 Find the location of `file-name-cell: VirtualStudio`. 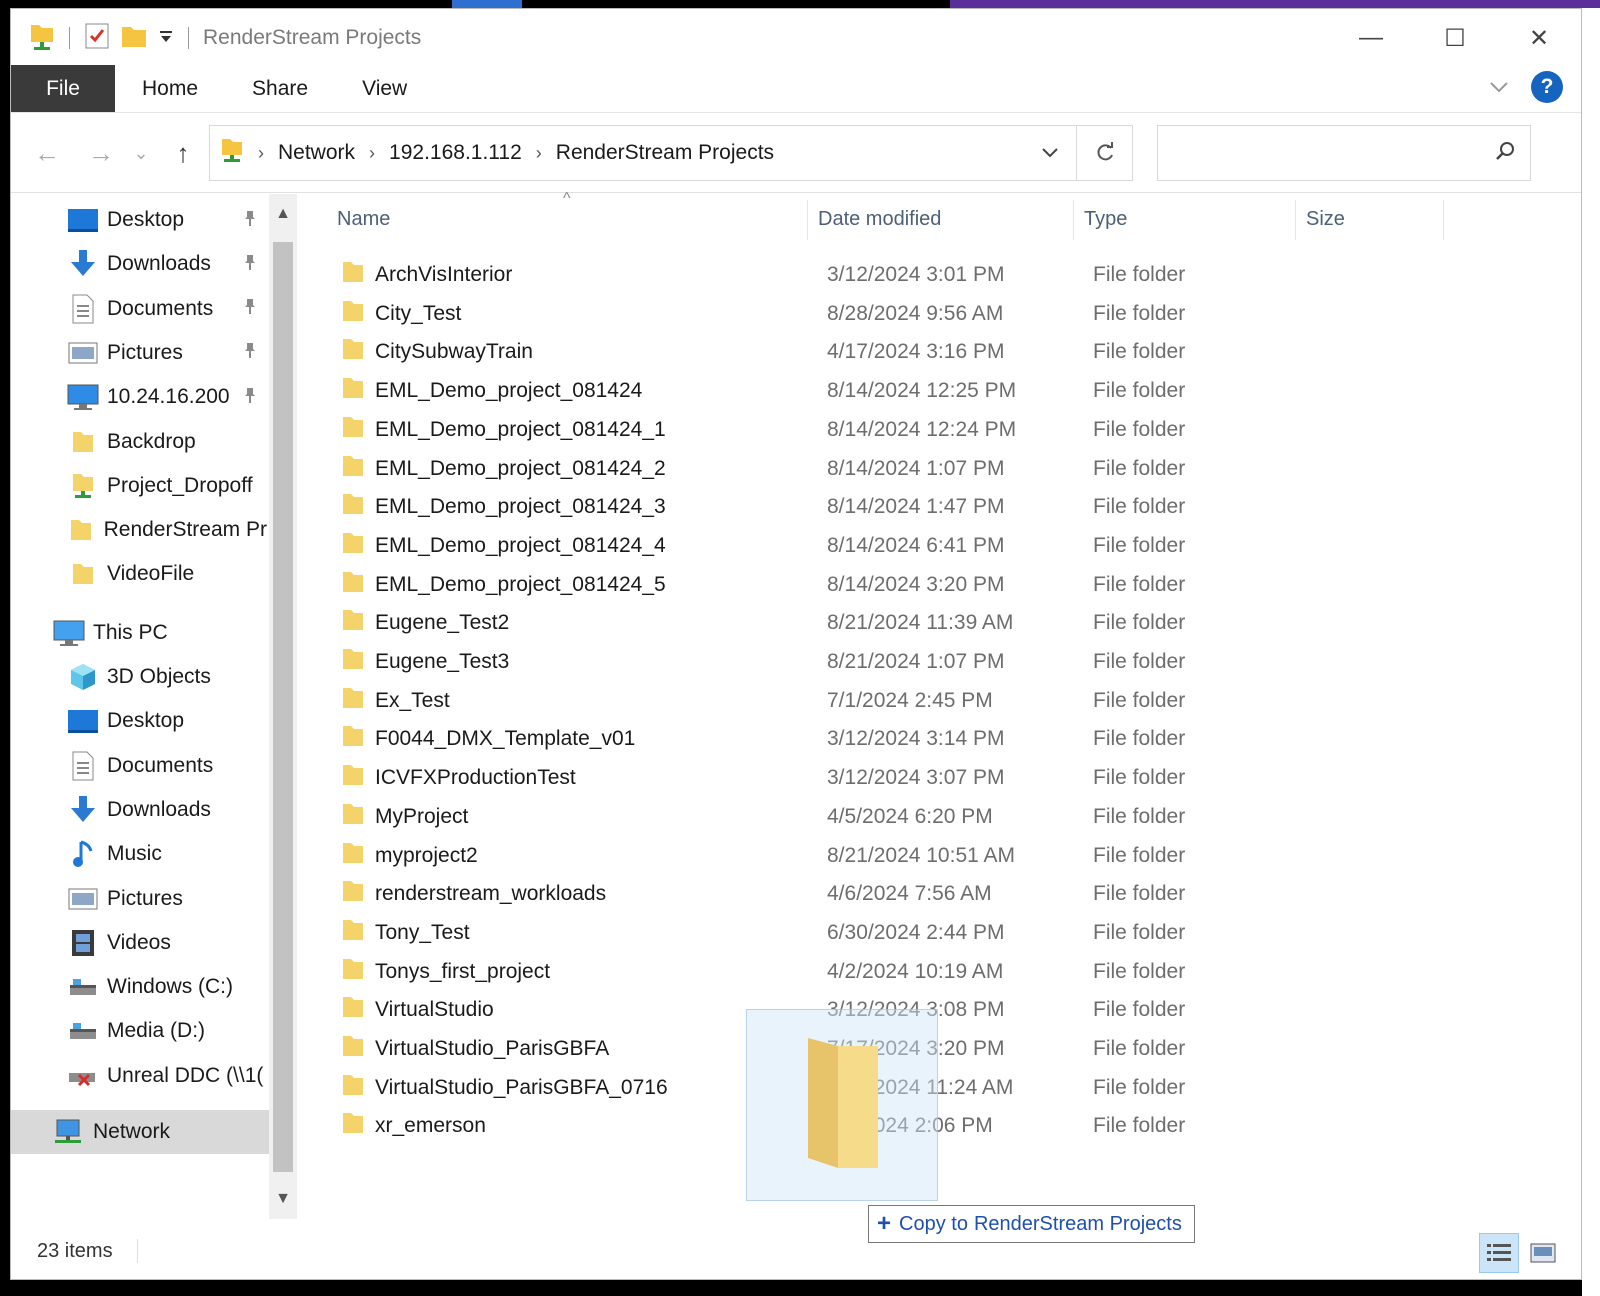

file-name-cell: VirtualStudio is located at coordinates (417, 1010).